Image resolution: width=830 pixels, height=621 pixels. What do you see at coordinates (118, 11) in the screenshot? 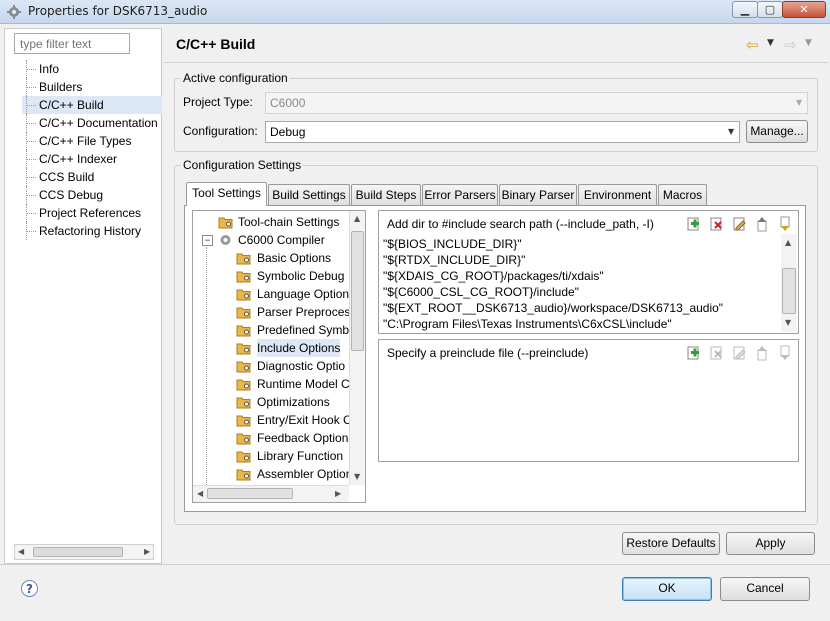
I see `window-title: Properties for DSK6713_audio` at bounding box center [118, 11].